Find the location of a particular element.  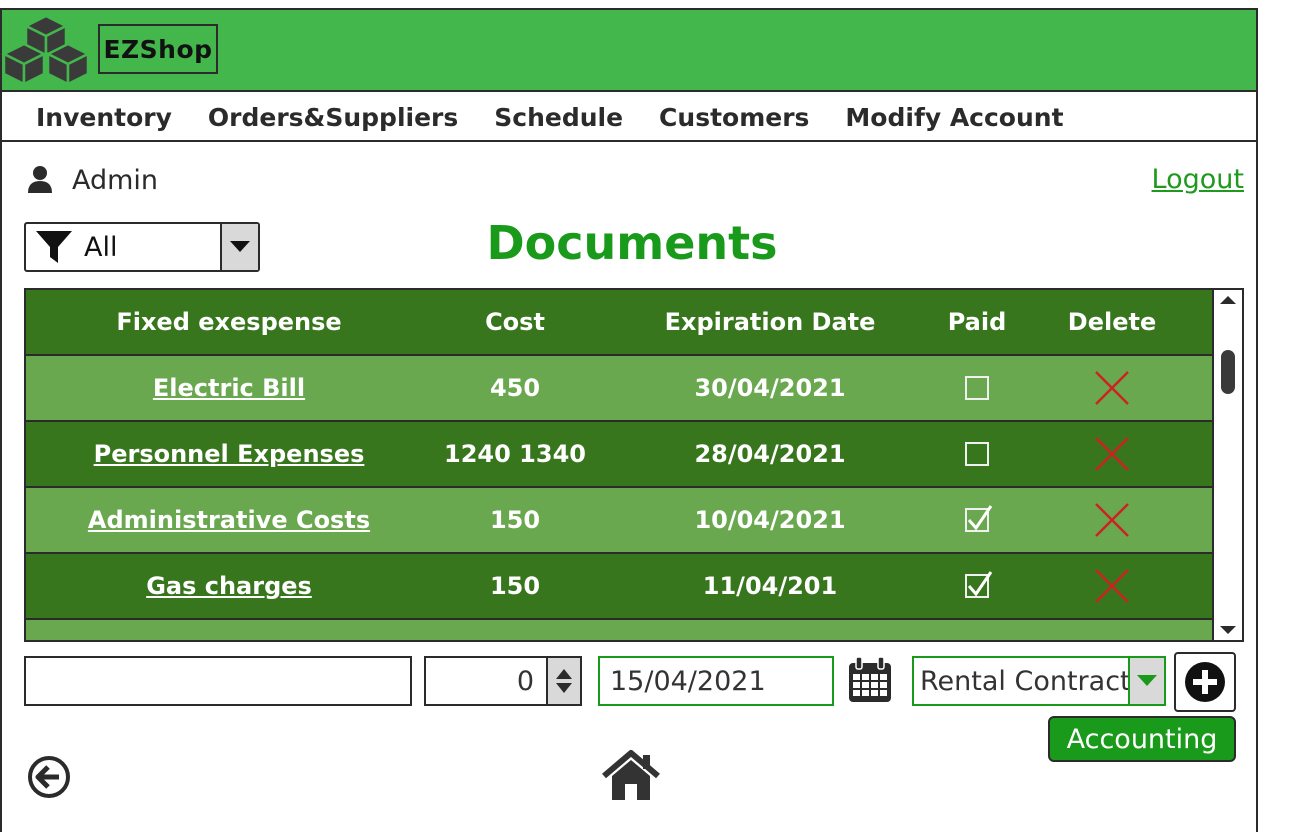

expense-name-input is located at coordinates (218, 681).